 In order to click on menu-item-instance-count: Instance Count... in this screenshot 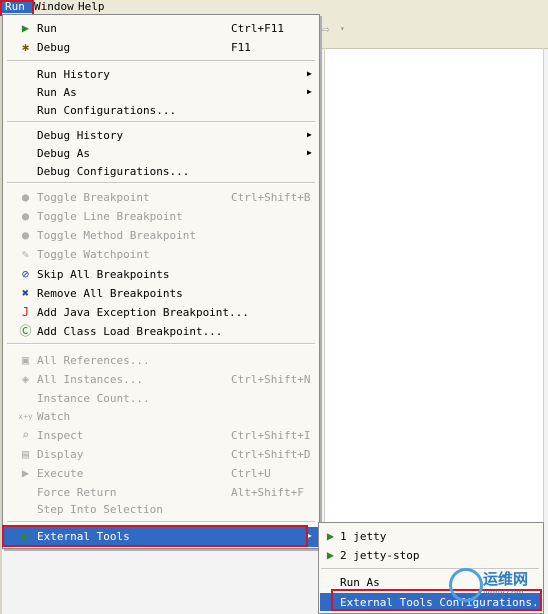, I will do `click(161, 398)`.